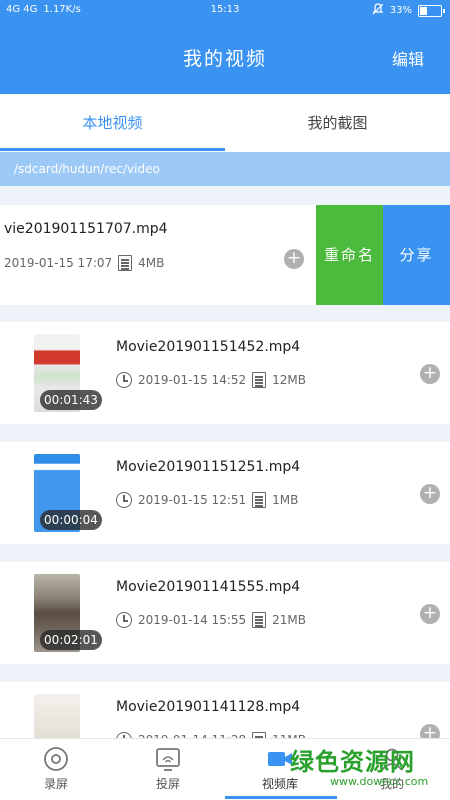  I want to click on record-icon, so click(56, 759).